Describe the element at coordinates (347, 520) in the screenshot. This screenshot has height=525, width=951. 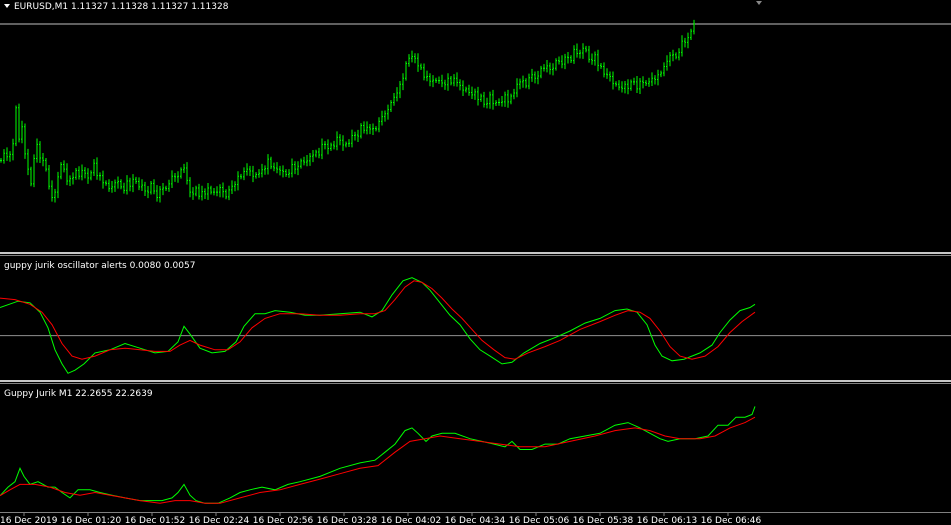
I see `time-tick-label: 16 Dec 03:28` at that location.